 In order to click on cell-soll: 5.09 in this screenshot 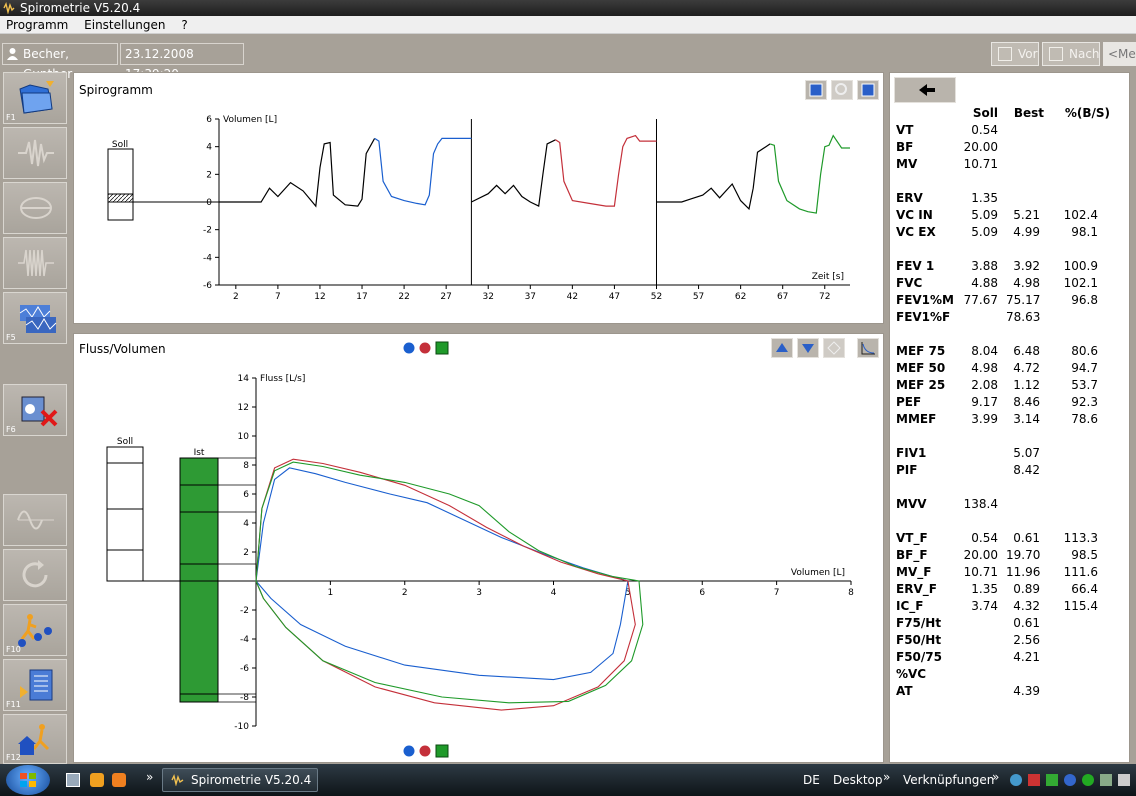, I will do `click(984, 215)`.